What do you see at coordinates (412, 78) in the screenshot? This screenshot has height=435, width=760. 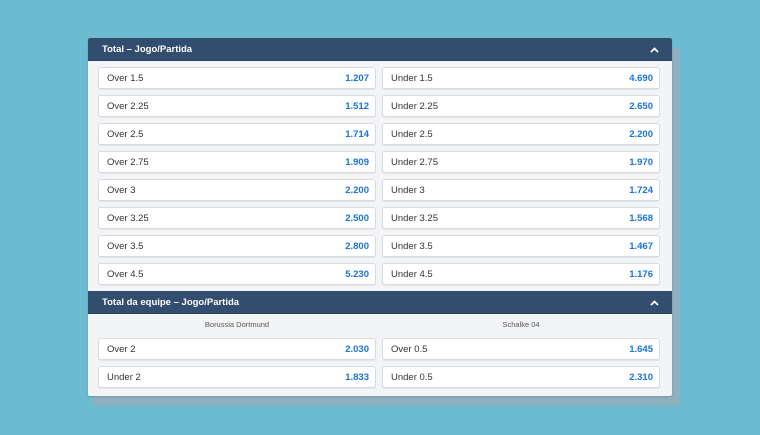 I see `selection-label: Under 1.5` at bounding box center [412, 78].